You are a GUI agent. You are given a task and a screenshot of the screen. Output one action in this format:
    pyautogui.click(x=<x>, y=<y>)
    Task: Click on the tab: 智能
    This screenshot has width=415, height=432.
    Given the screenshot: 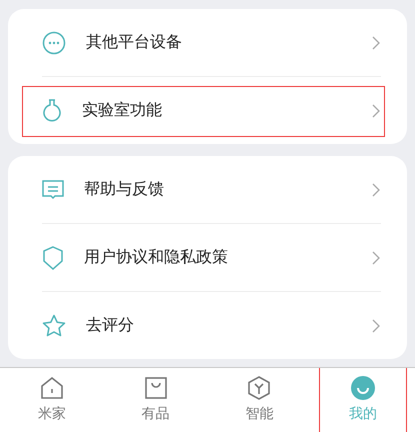 What is the action you would take?
    pyautogui.click(x=260, y=400)
    